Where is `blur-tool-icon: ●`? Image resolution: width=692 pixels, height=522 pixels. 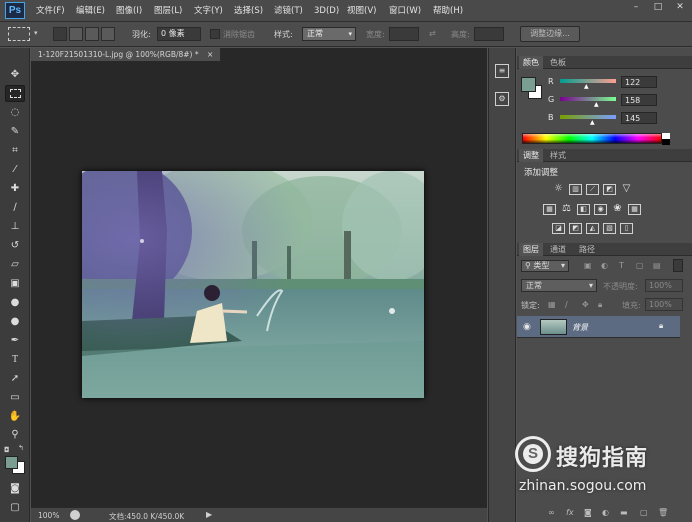 blur-tool-icon: ● is located at coordinates (15, 302).